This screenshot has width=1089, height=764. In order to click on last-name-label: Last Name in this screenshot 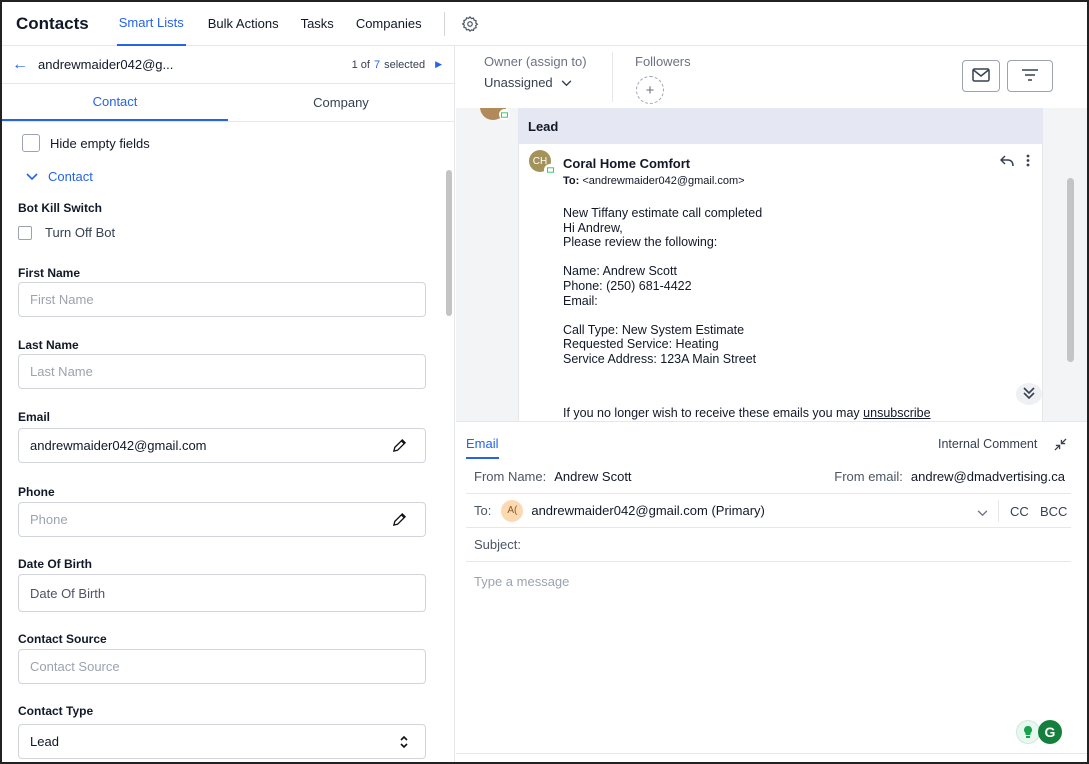, I will do `click(48, 345)`.